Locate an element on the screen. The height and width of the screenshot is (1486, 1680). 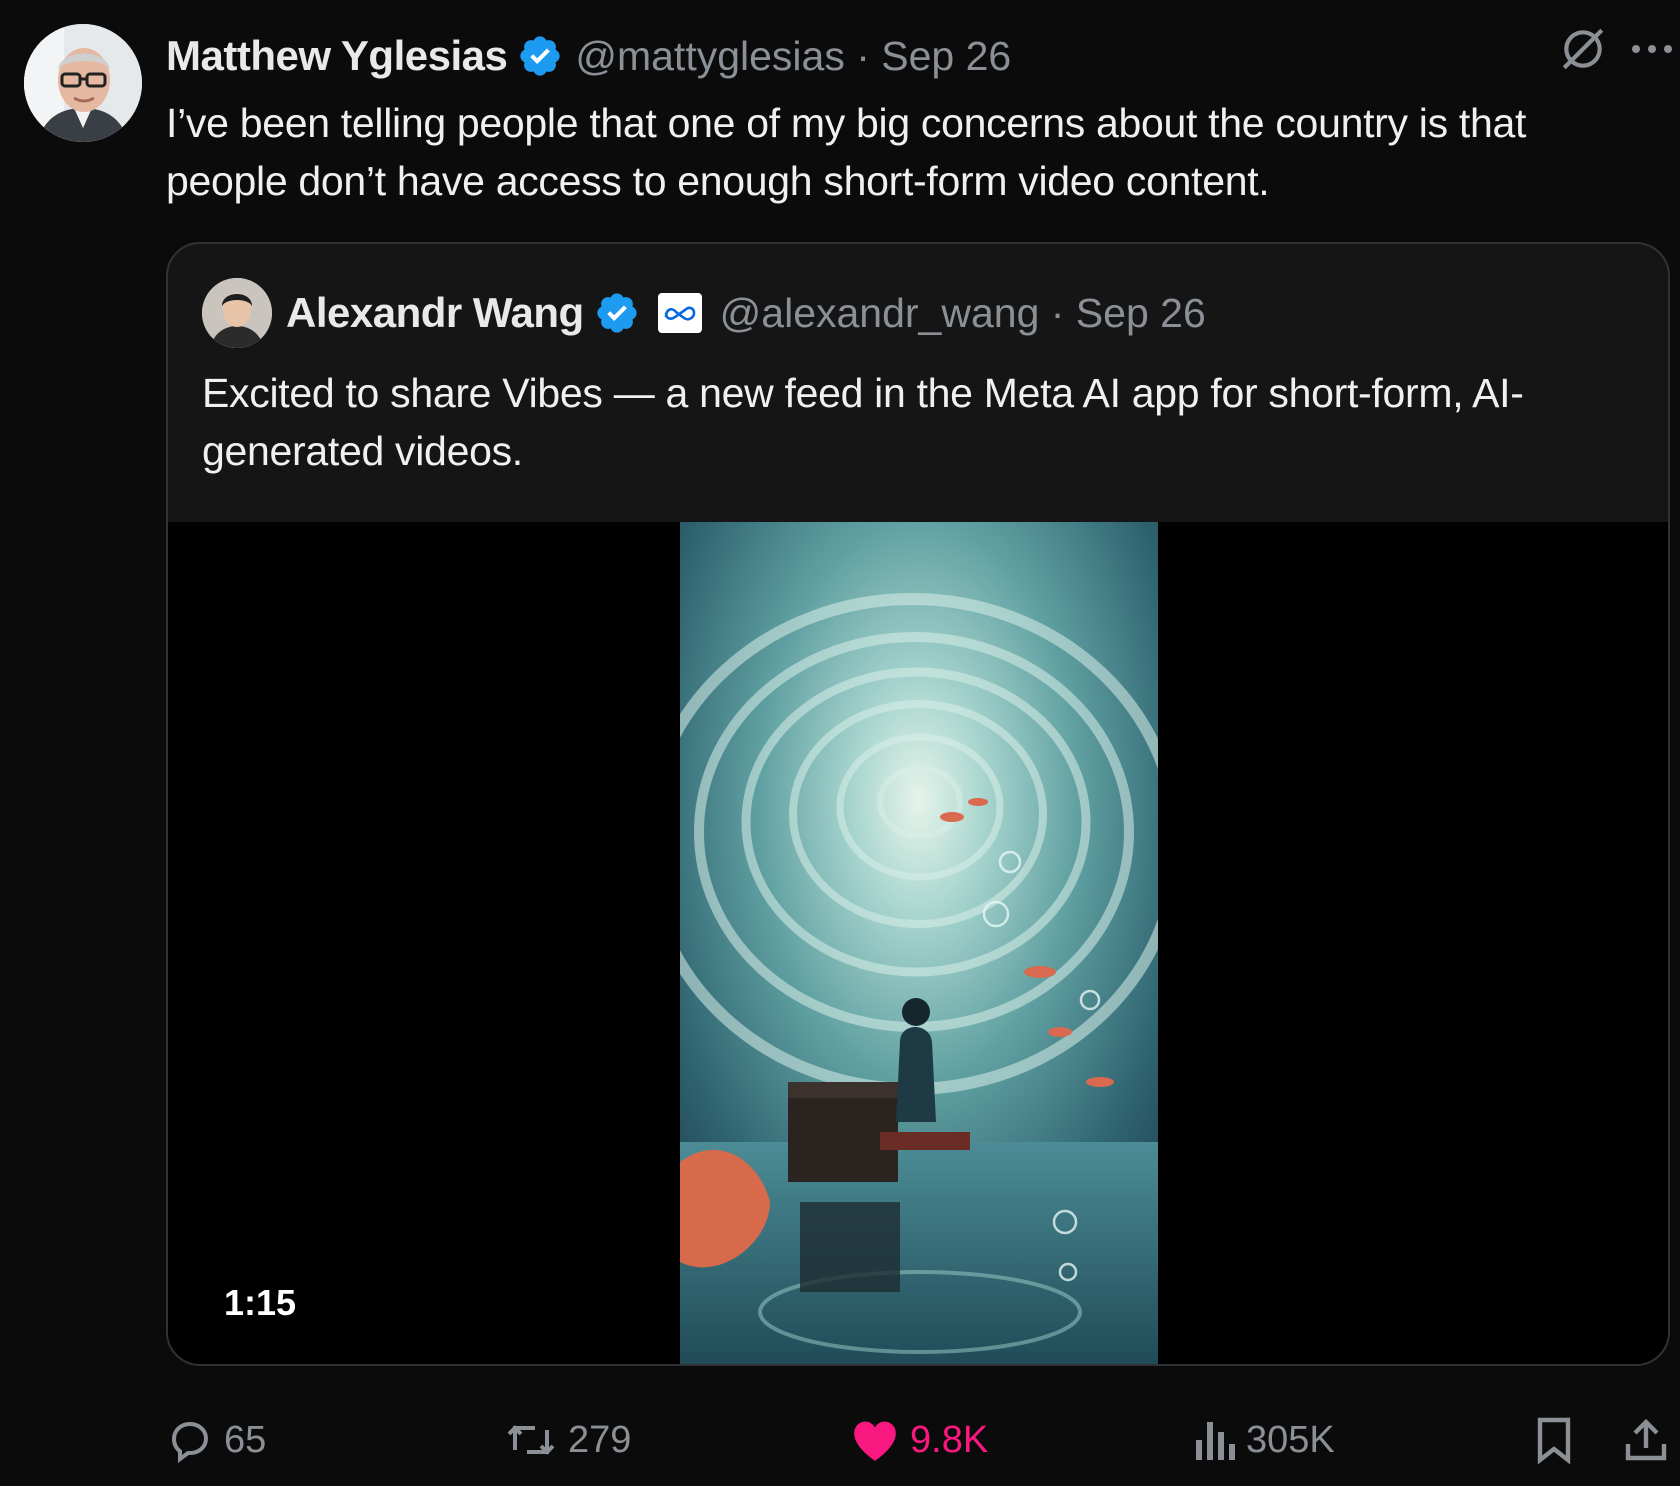
bookmark-icon is located at coordinates (1554, 1440).